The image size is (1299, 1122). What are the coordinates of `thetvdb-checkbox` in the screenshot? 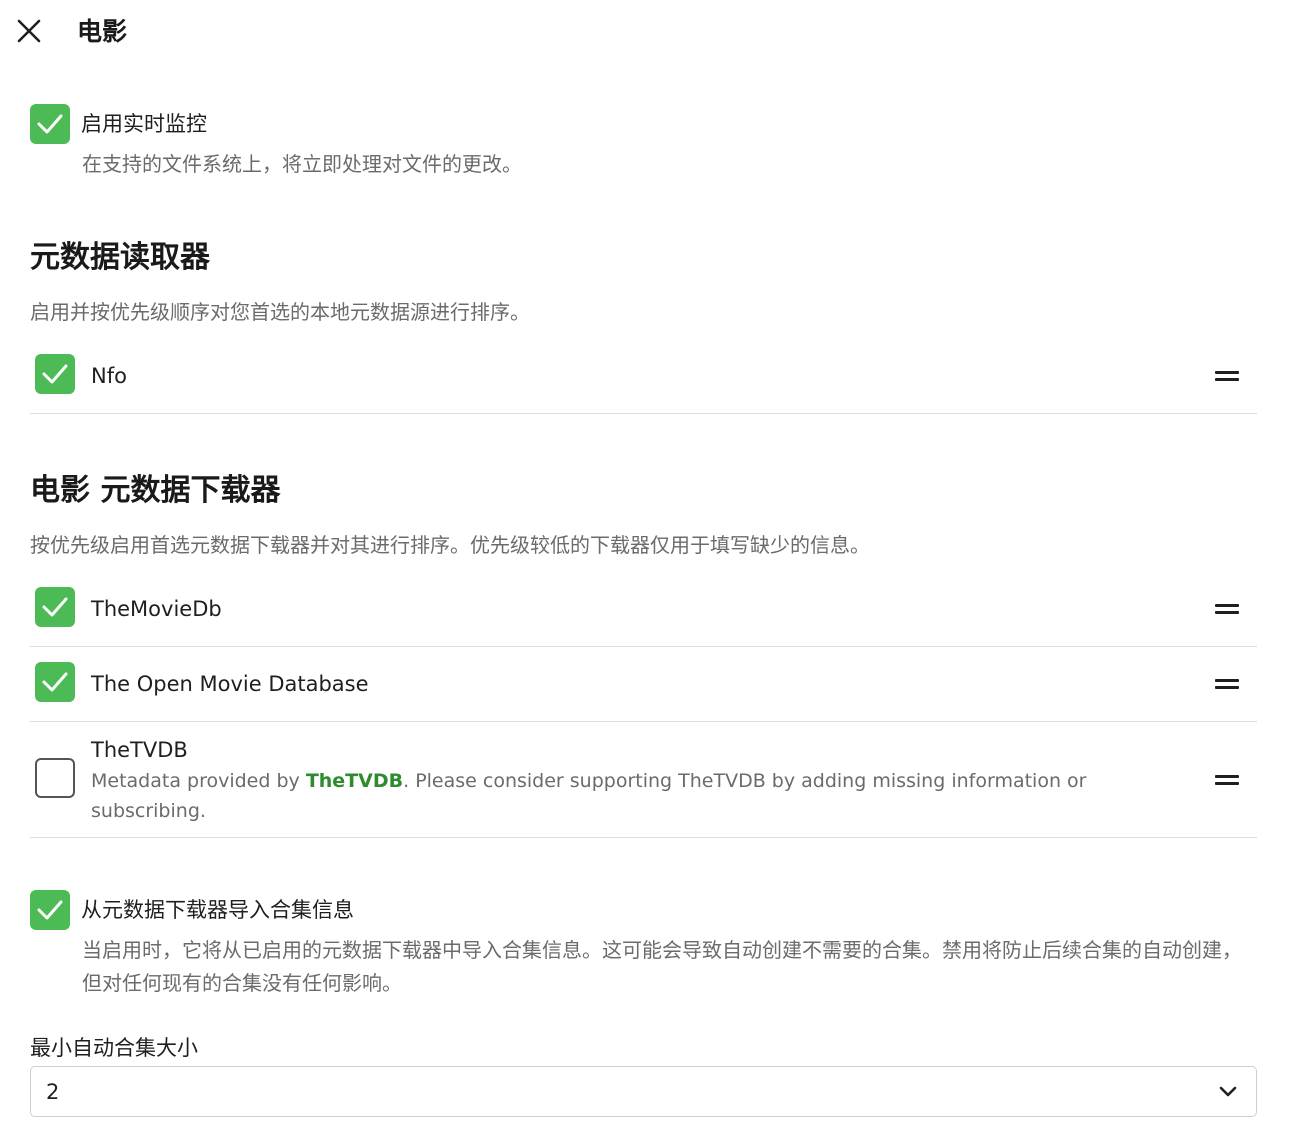 It's located at (55, 778).